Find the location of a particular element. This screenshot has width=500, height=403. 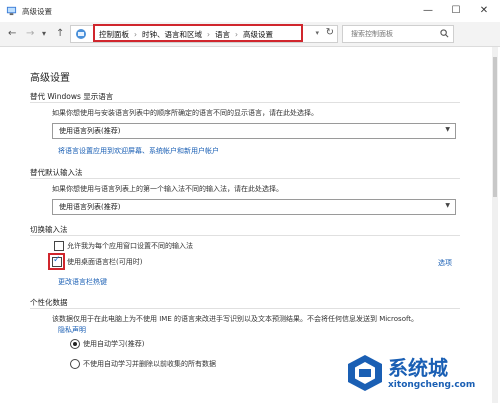

display-language-select: 使用语言列表(推荐) ▼ is located at coordinates (254, 131).